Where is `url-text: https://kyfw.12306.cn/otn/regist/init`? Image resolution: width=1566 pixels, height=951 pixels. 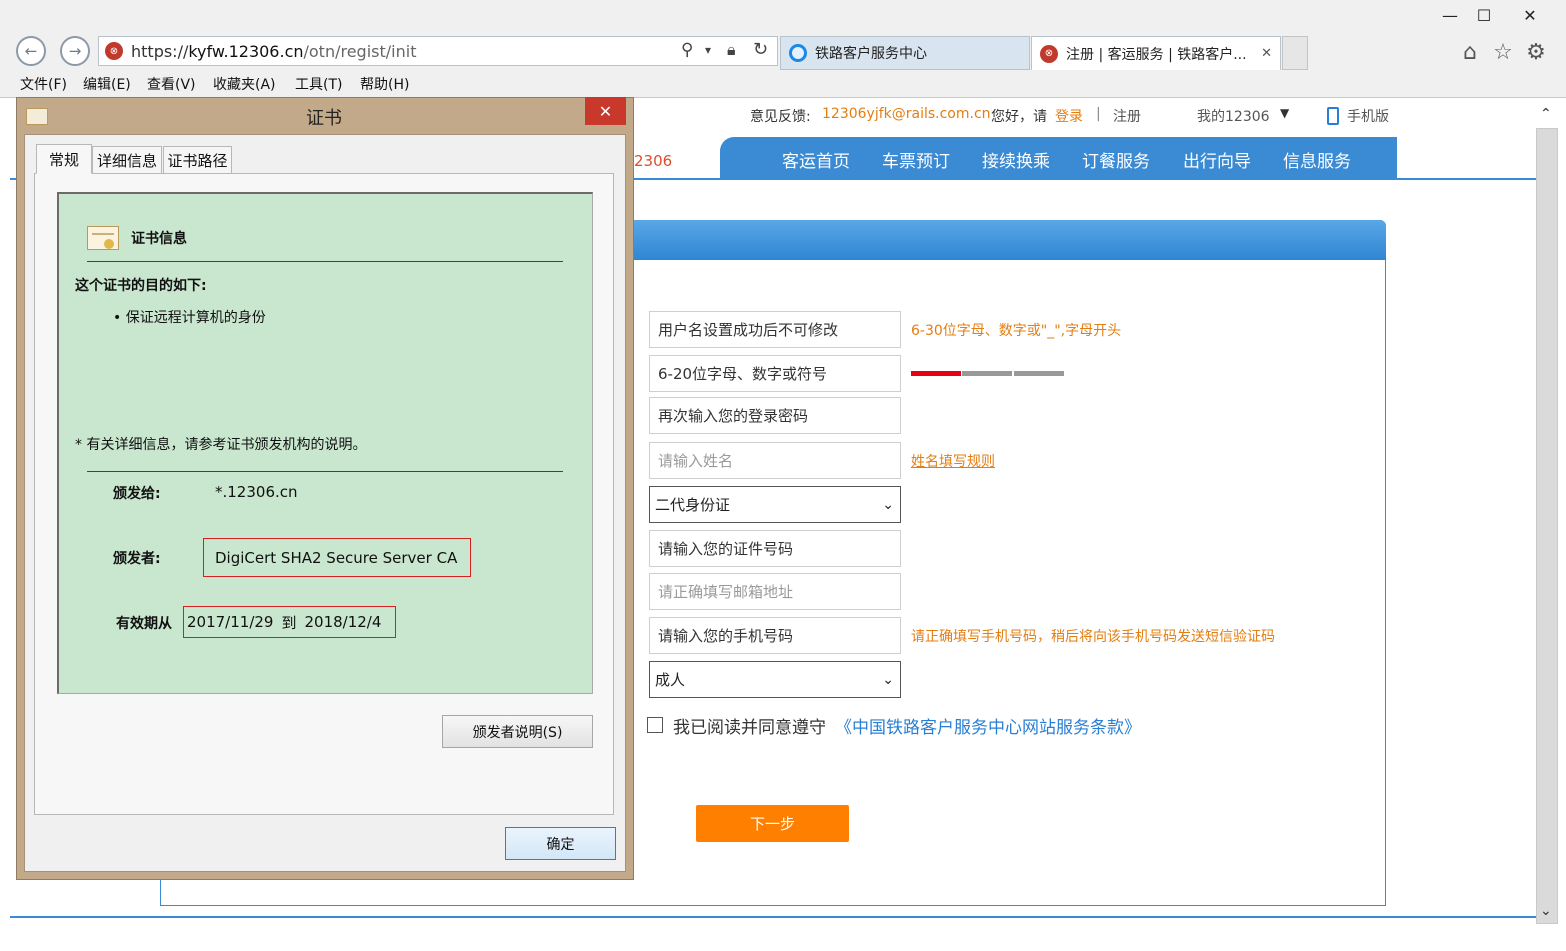
url-text: https://kyfw.12306.cn/otn/regist/init is located at coordinates (273, 51).